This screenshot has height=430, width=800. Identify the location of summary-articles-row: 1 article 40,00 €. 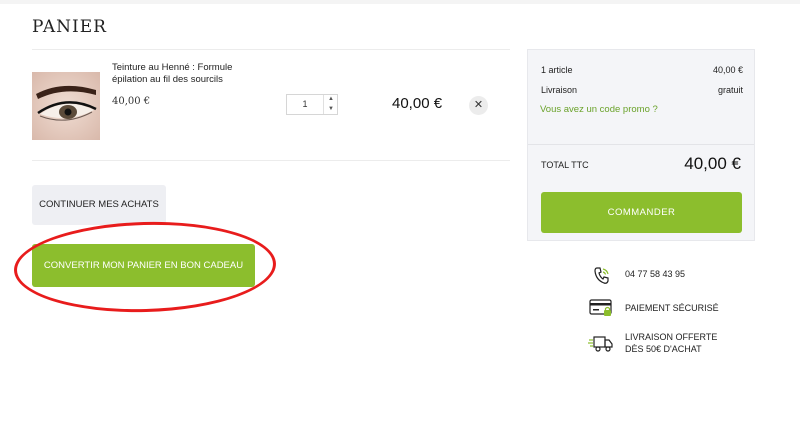
(642, 70).